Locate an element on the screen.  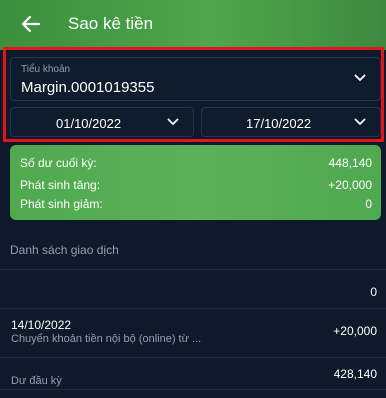
to-date-select: 17/10/2022 is located at coordinates (291, 122).